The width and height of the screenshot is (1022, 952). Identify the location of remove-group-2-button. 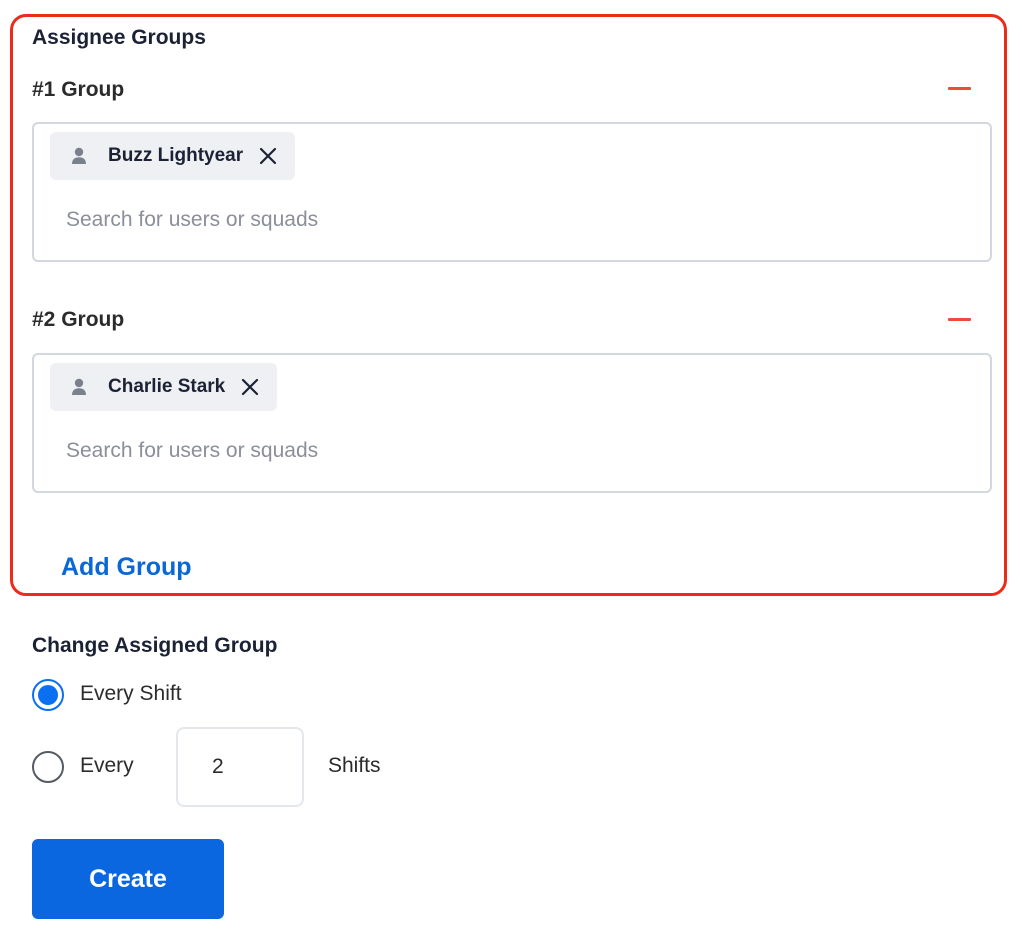
(959, 319).